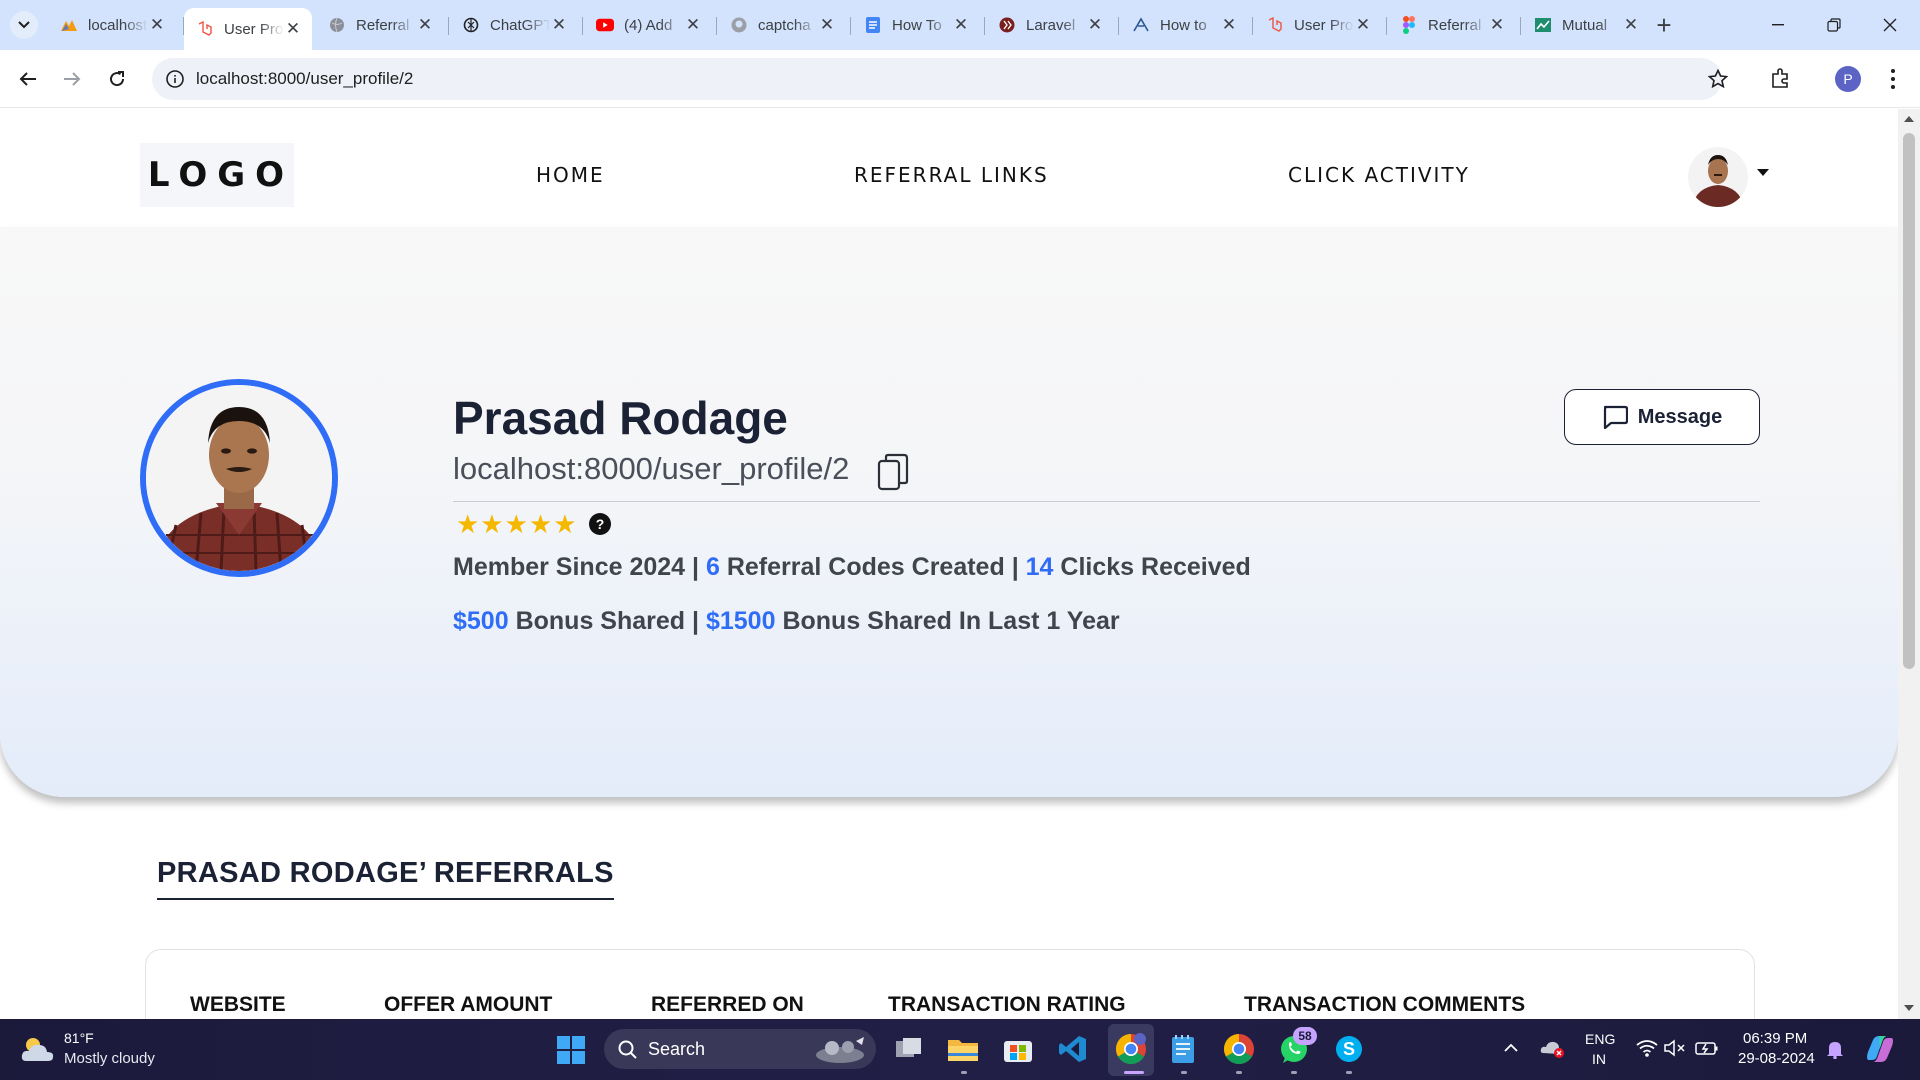  Describe the element at coordinates (1599, 1059) in the screenshot. I see `input-region: IN` at that location.